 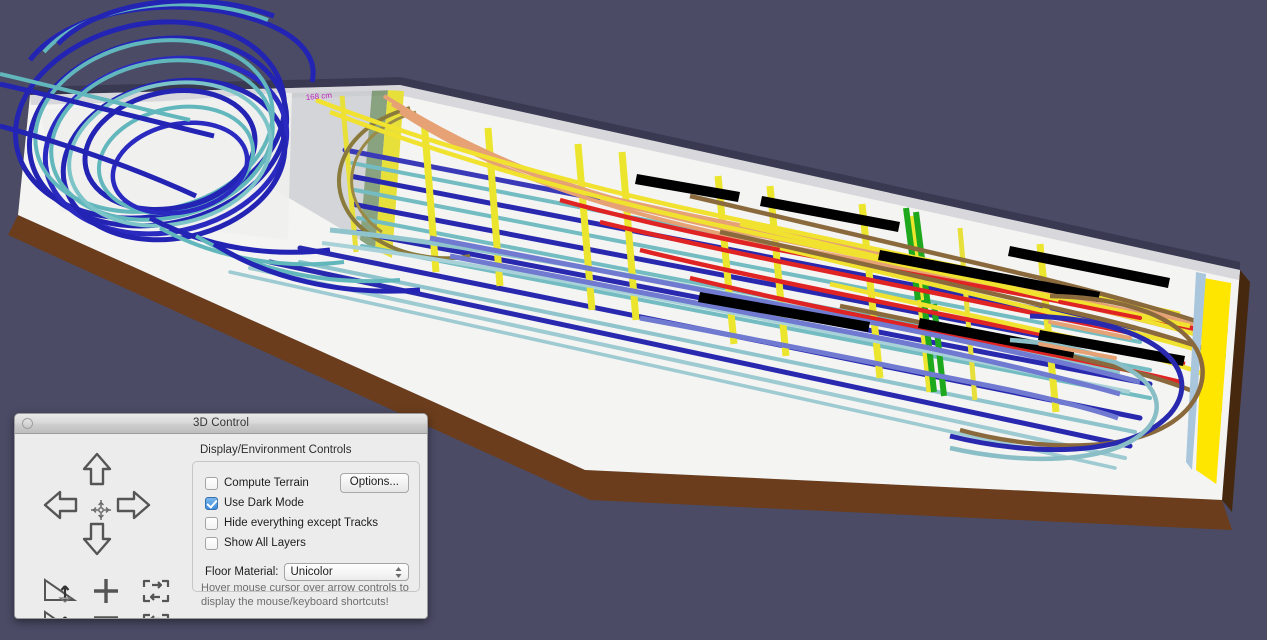 I want to click on pan-right-arrow-icon, so click(x=133, y=505).